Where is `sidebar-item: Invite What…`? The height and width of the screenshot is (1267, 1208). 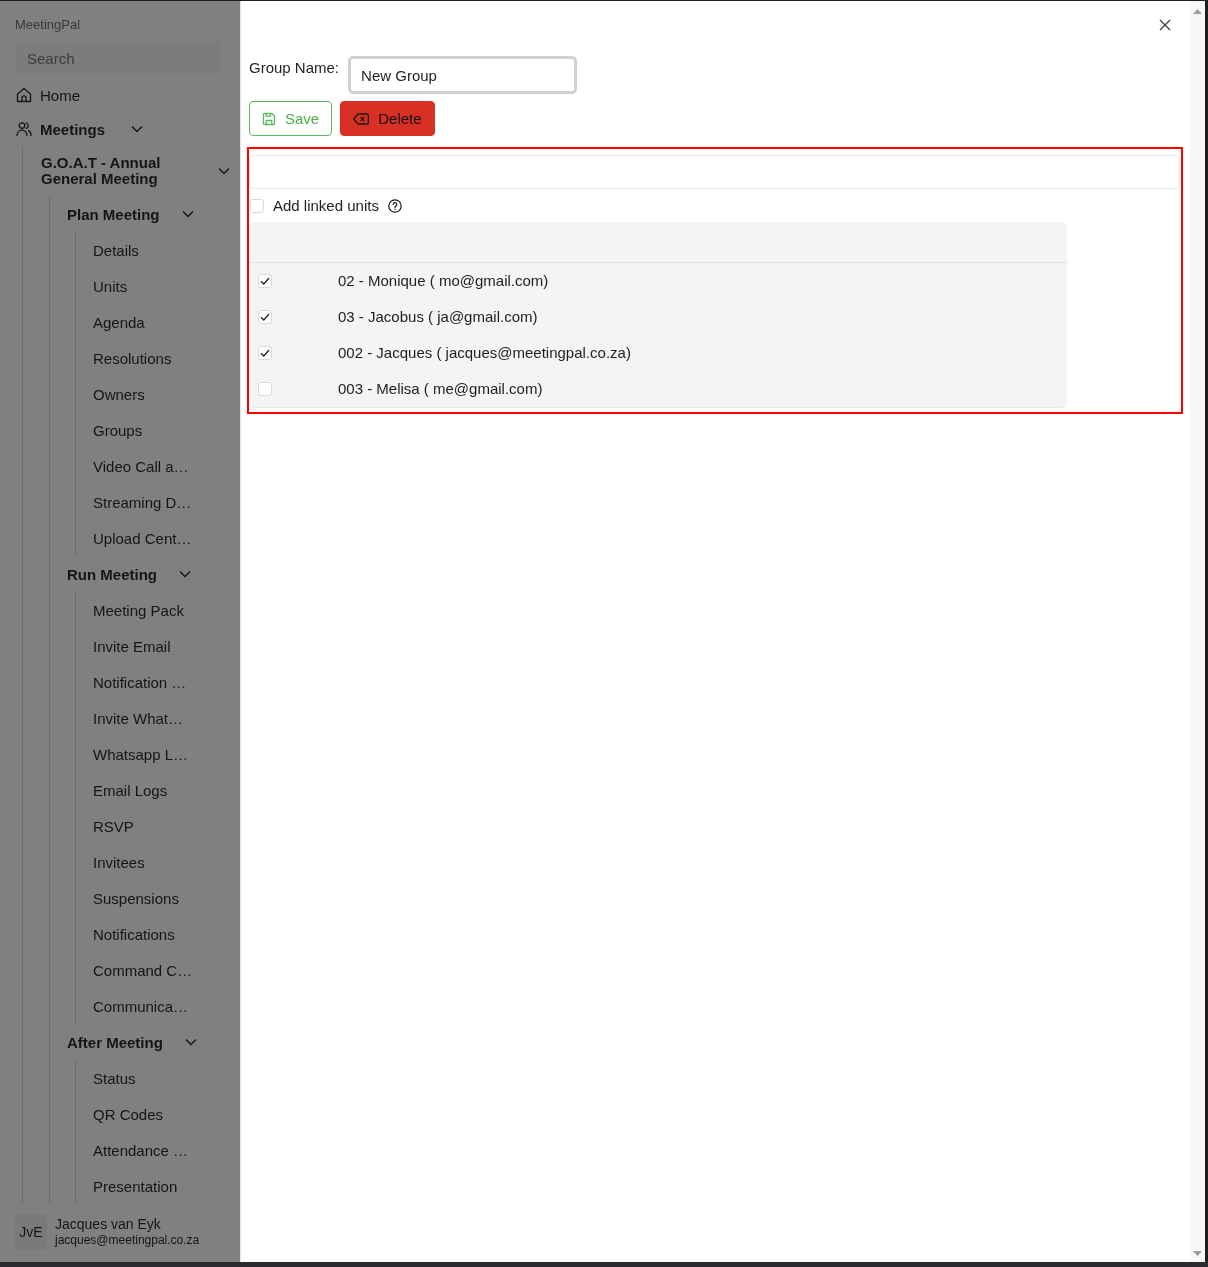 sidebar-item: Invite What… is located at coordinates (166, 718).